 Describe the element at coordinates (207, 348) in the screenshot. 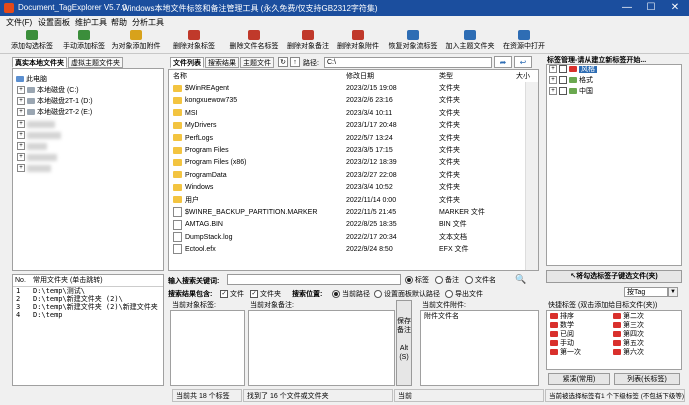

I see `current-tags-box` at that location.